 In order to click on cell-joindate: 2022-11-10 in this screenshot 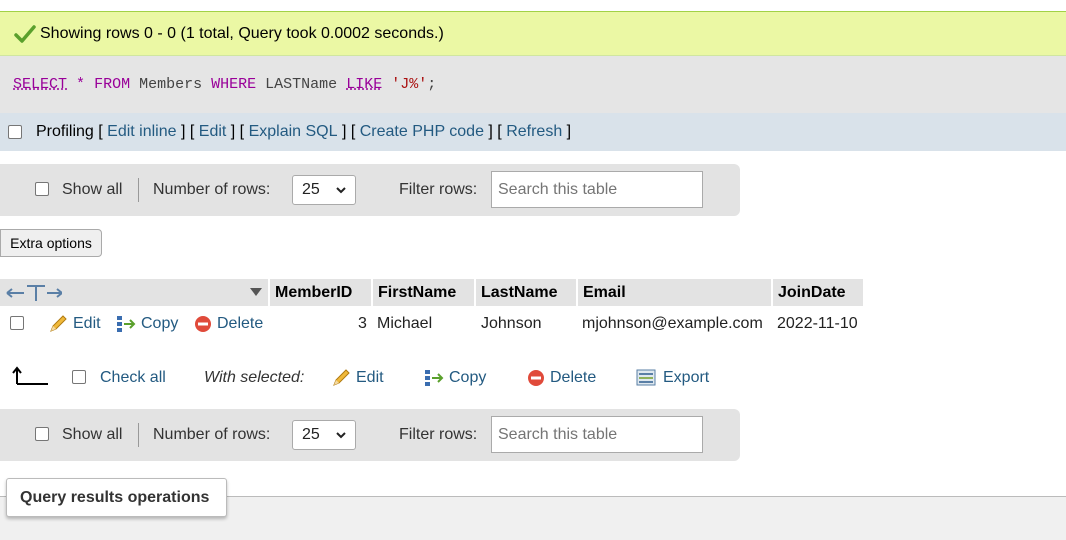, I will do `click(817, 324)`.